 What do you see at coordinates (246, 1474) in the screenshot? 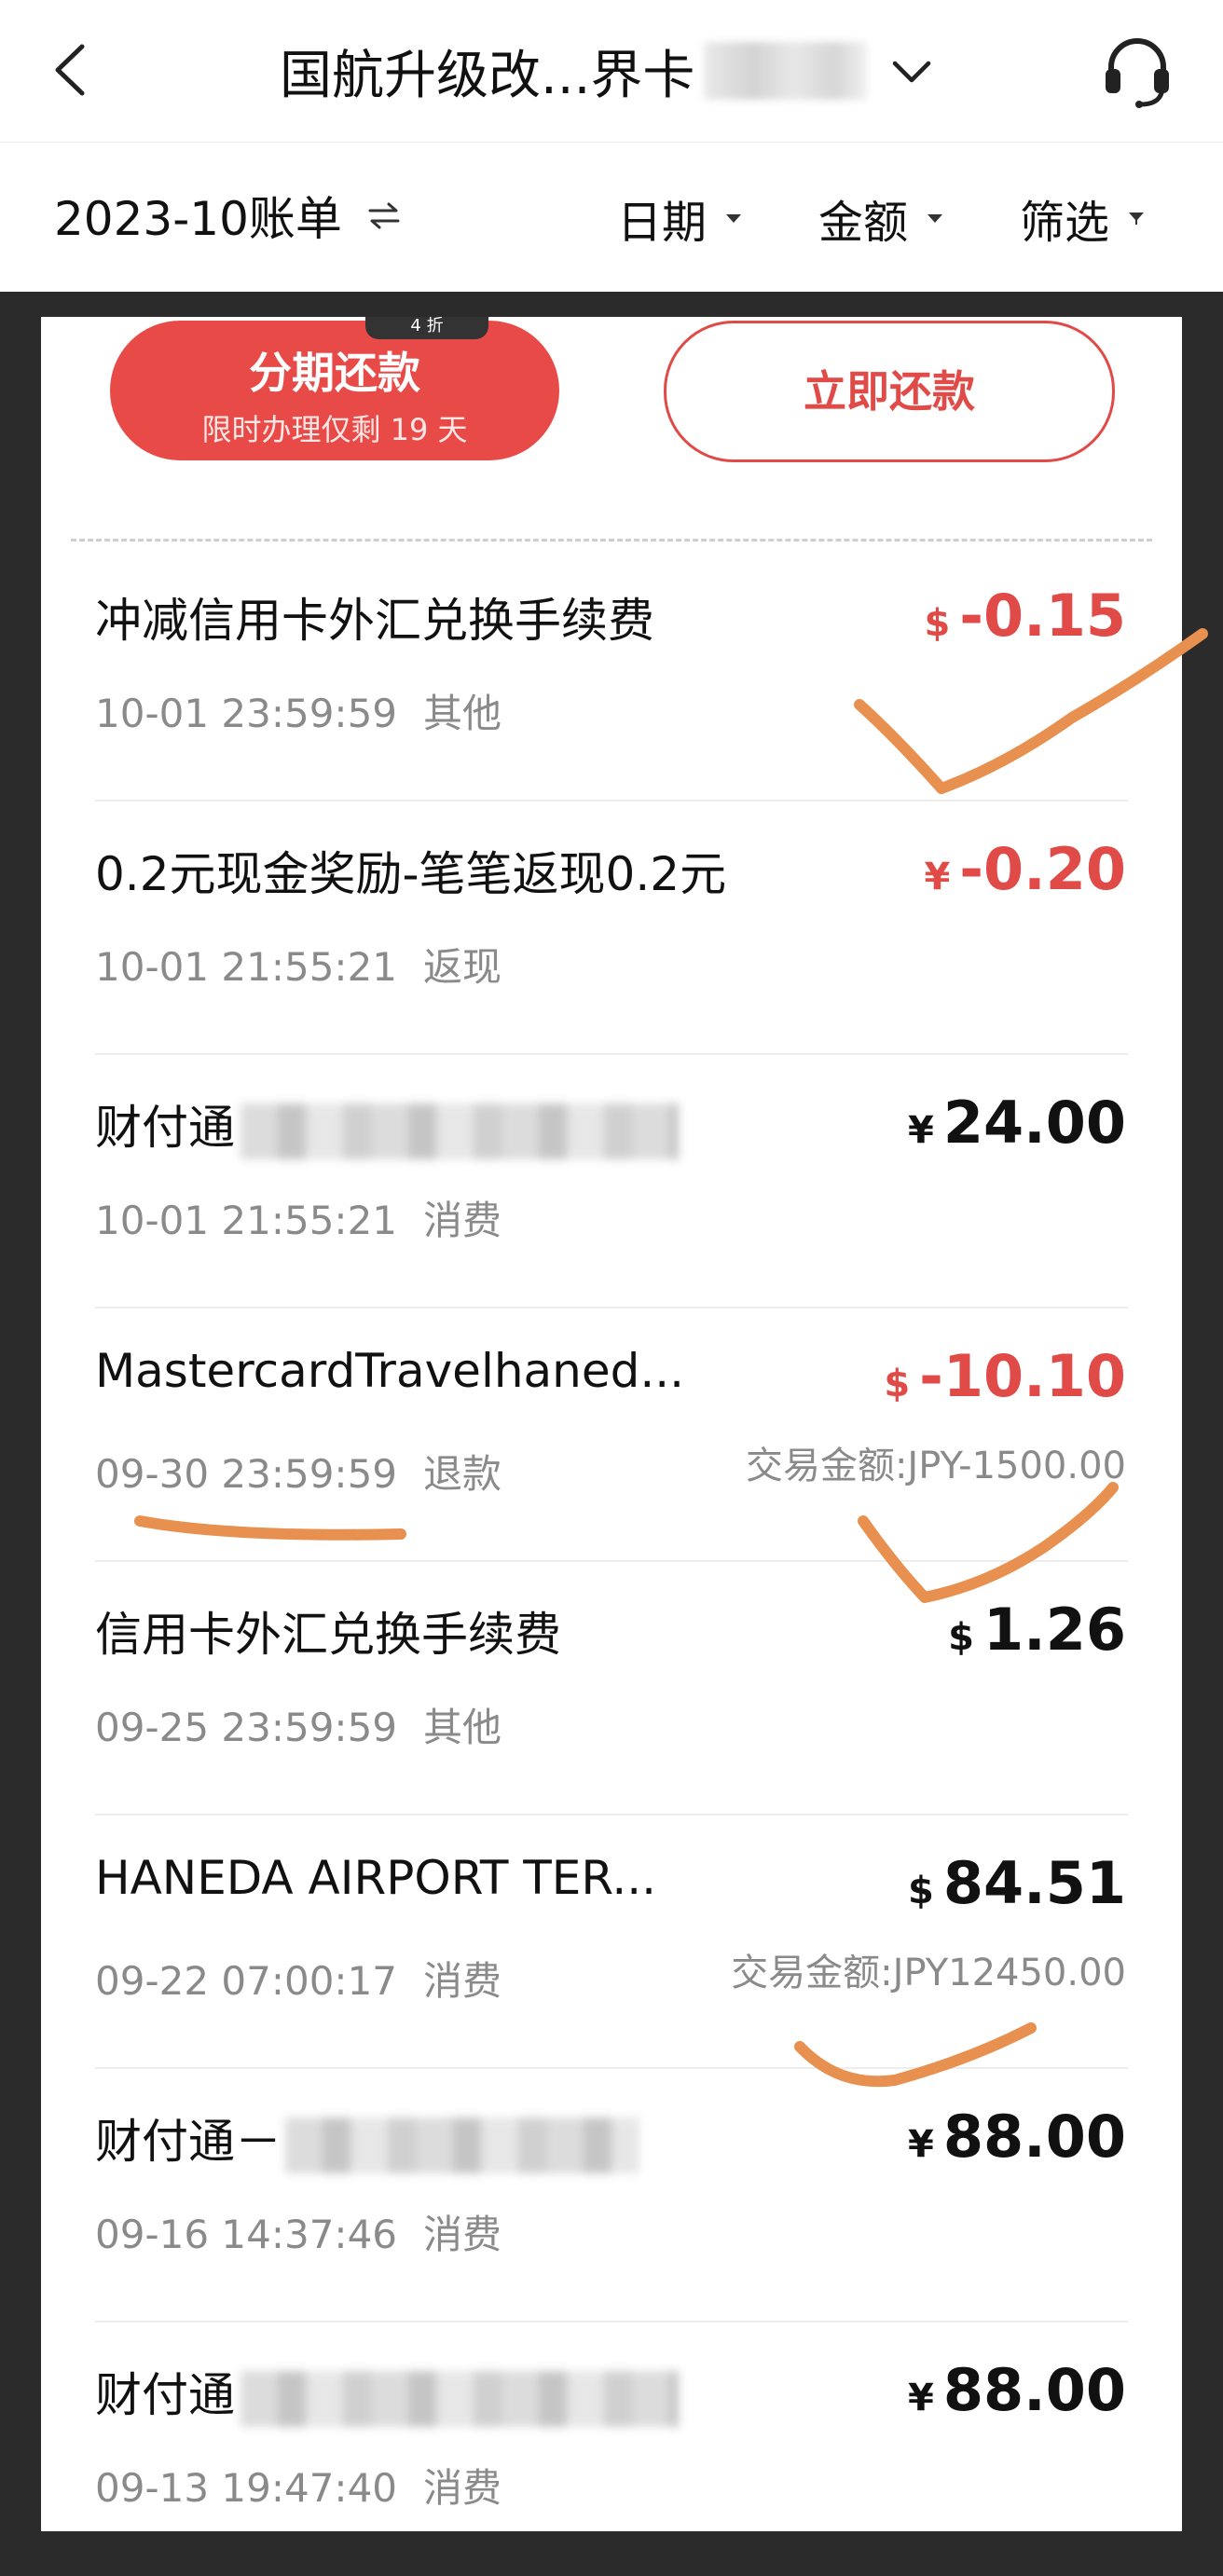
I see `transaction-time: 09-30 23:59:59` at bounding box center [246, 1474].